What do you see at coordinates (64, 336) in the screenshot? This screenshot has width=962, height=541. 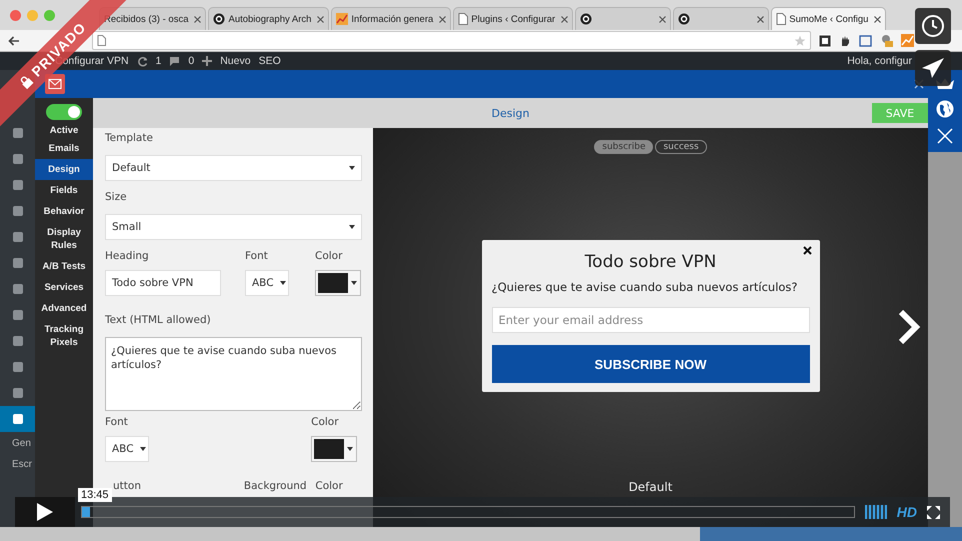 I see `nav-item: Tracking Pixels` at bounding box center [64, 336].